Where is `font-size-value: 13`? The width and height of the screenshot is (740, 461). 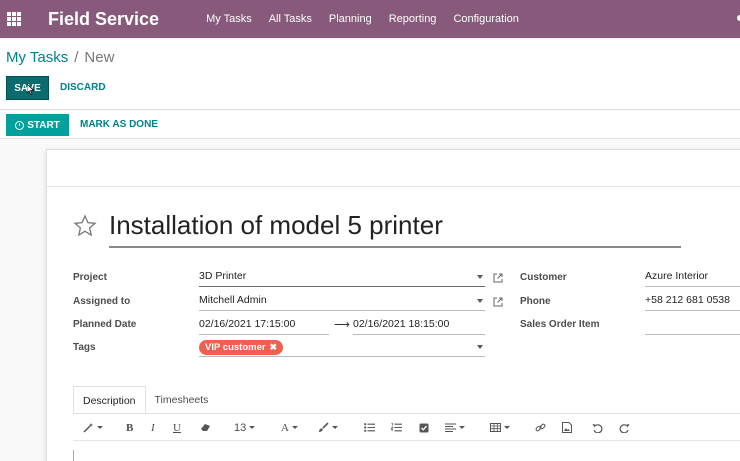
font-size-value: 13 is located at coordinates (240, 427).